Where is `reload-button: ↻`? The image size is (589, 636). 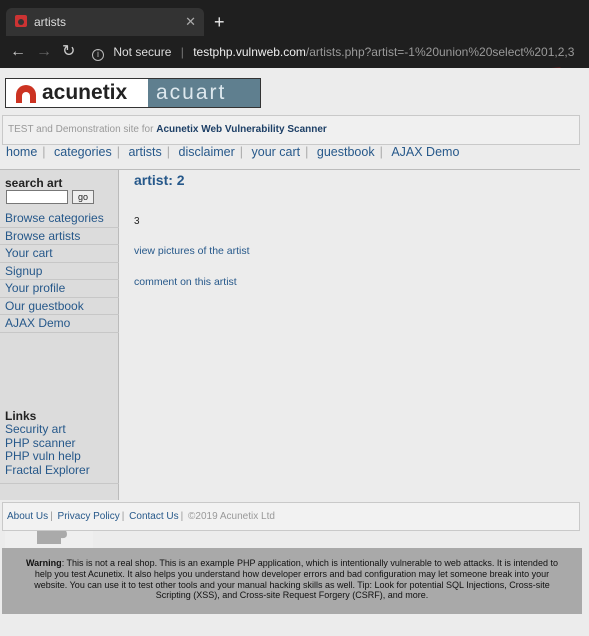
reload-button: ↻ is located at coordinates (68, 52).